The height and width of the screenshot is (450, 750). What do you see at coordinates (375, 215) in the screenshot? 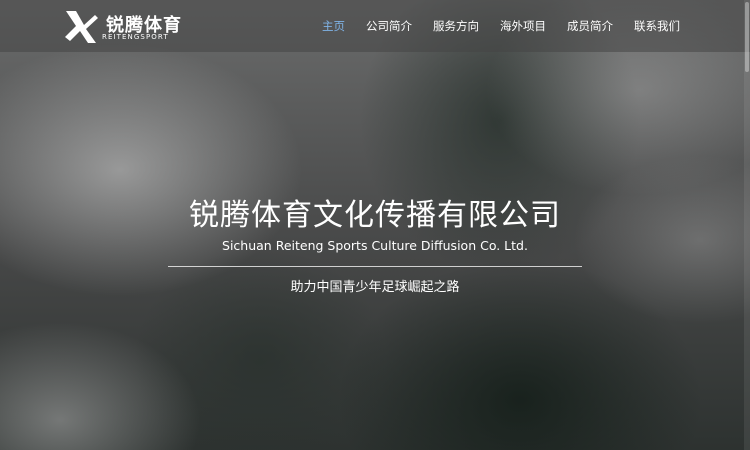
I see `hero-title: 锐腾体育文化传播有限公司` at bounding box center [375, 215].